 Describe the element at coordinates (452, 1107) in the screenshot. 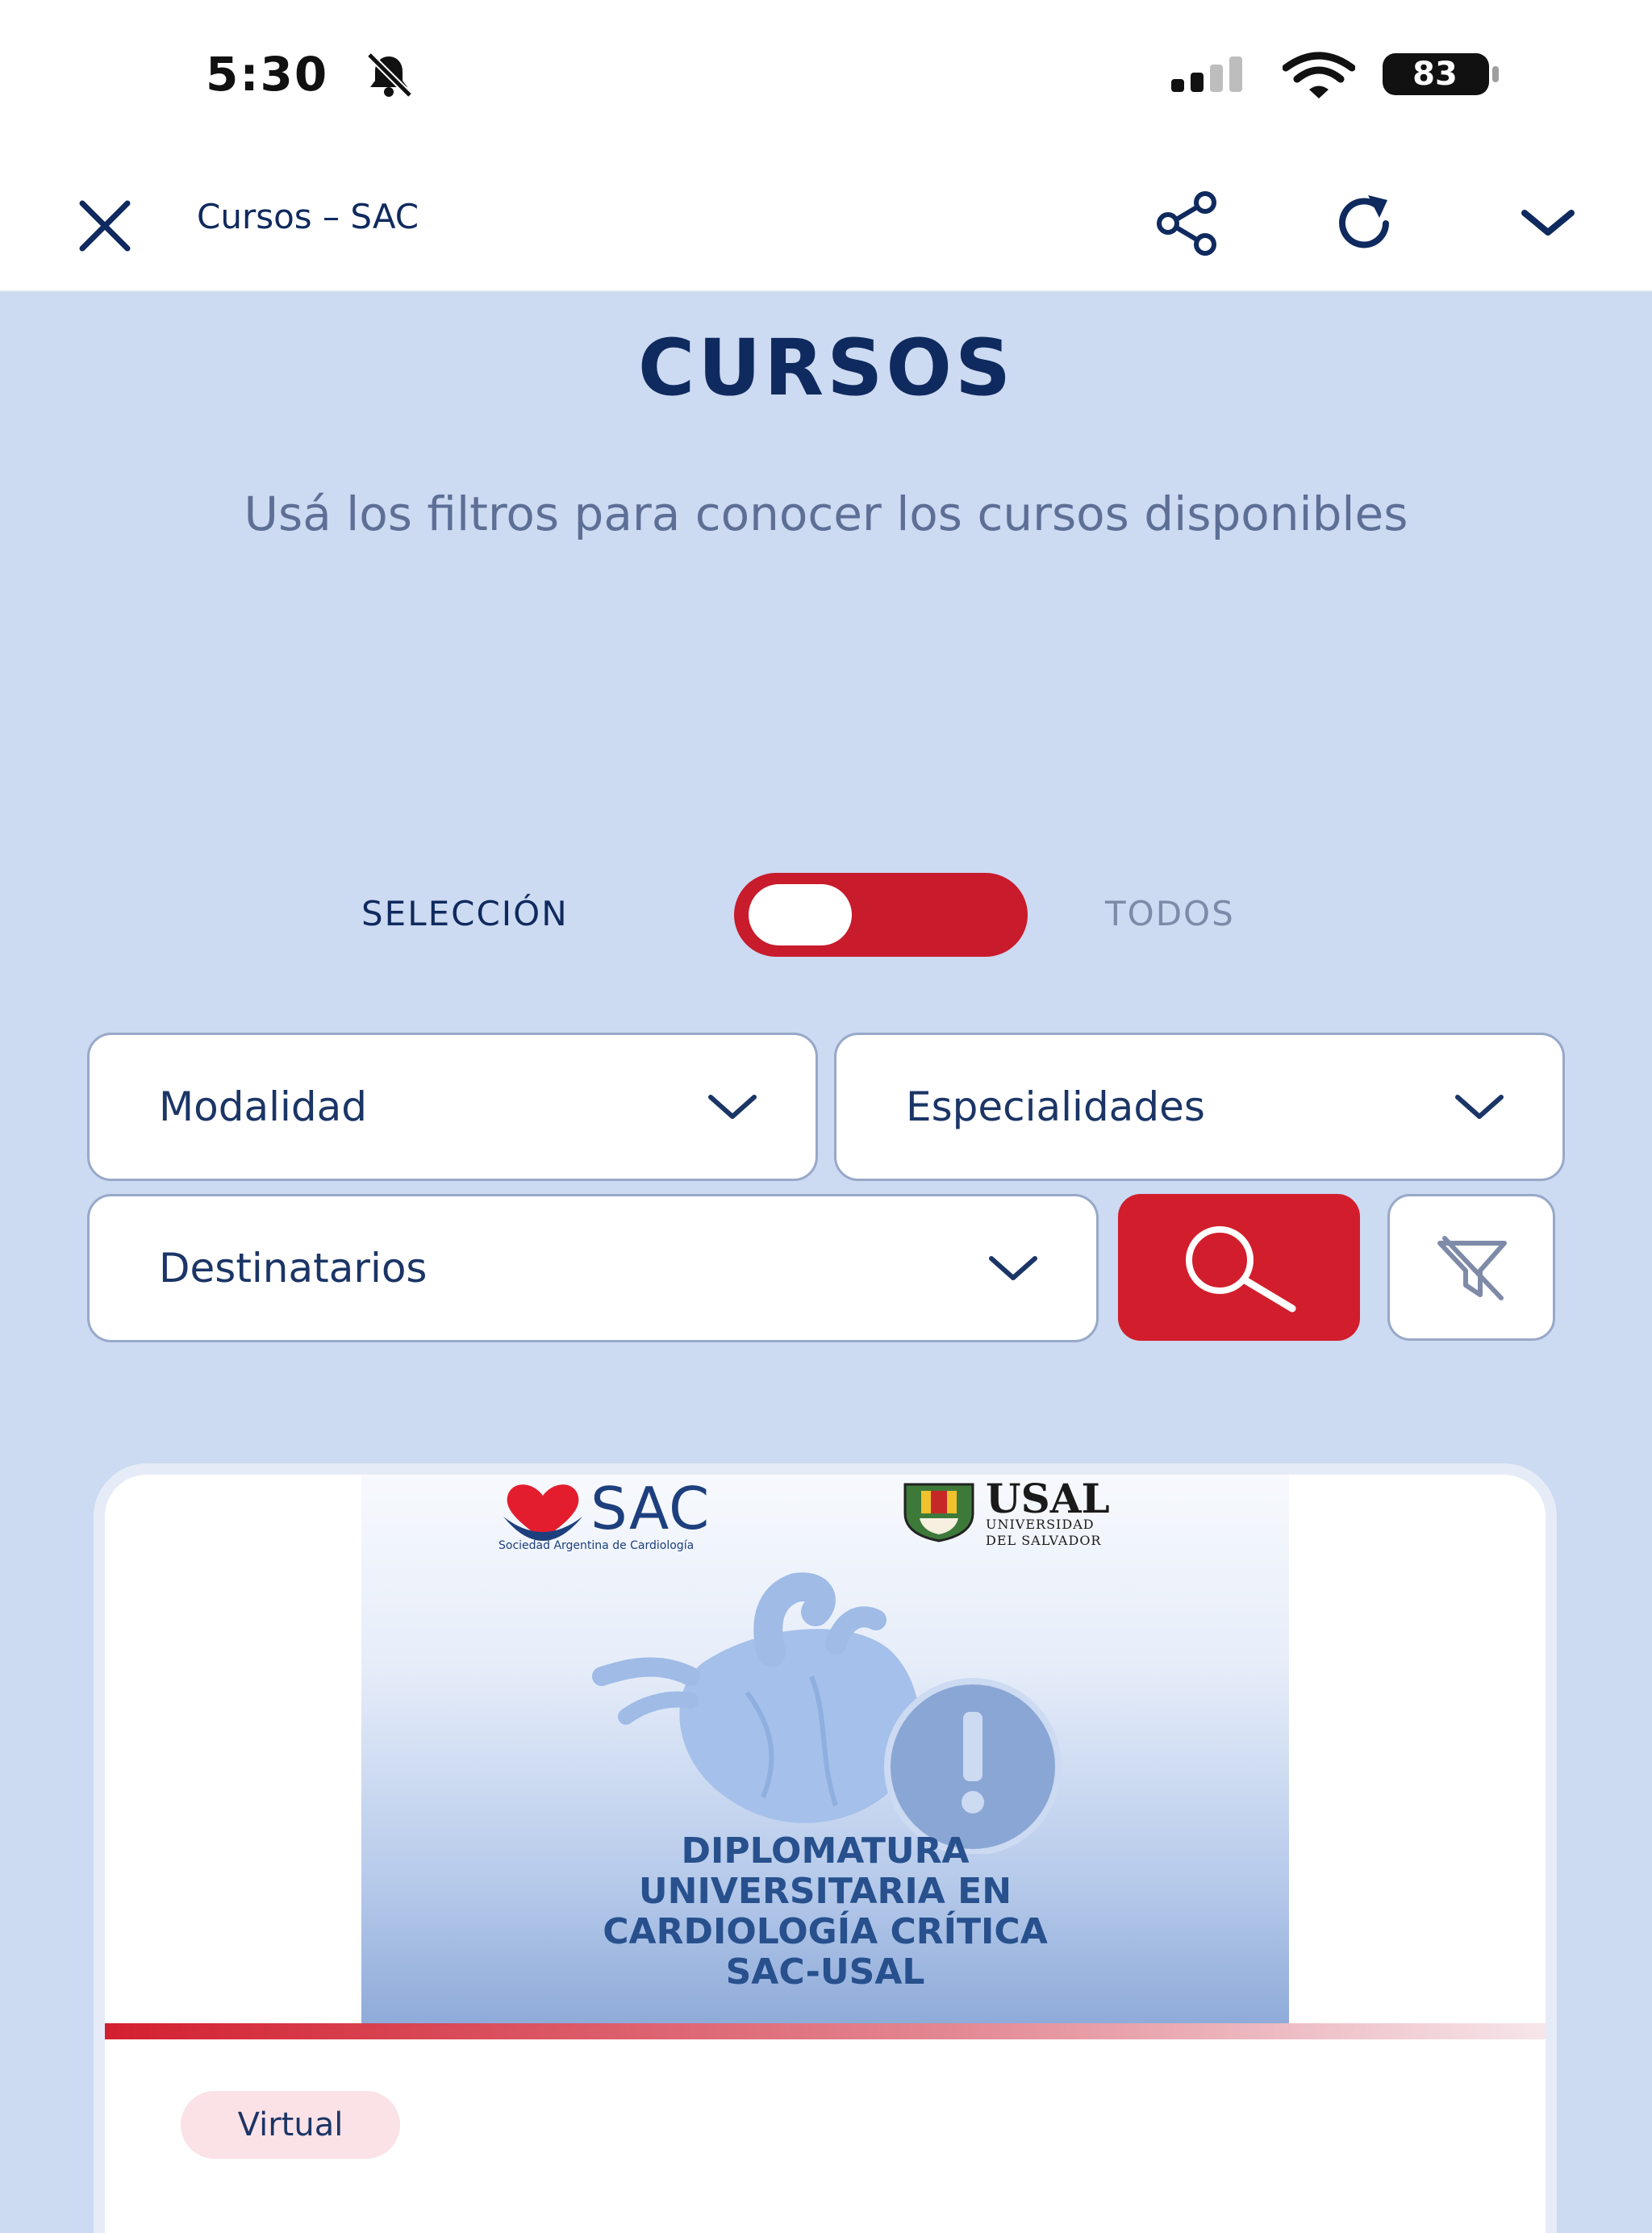

I see `modalidad-select: Modalidad` at that location.